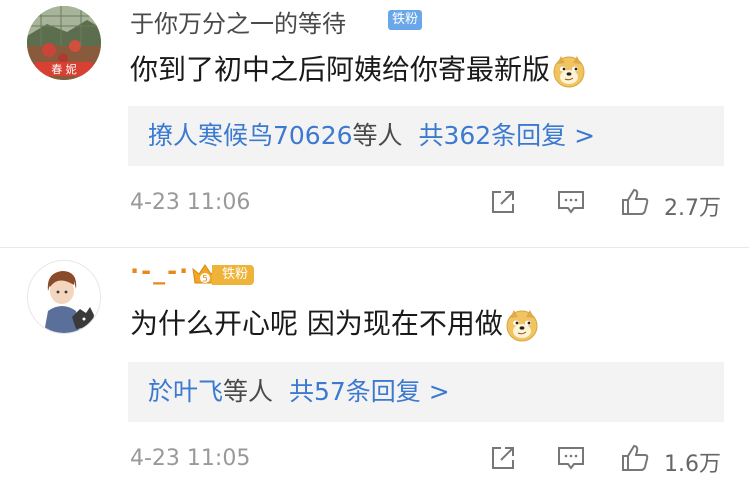  I want to click on reply-users: 於叶飞, so click(185, 391).